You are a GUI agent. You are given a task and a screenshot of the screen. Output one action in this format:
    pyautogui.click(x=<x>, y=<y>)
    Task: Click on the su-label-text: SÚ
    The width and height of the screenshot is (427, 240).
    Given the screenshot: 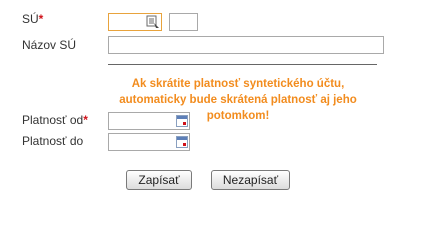 What is the action you would take?
    pyautogui.click(x=30, y=19)
    